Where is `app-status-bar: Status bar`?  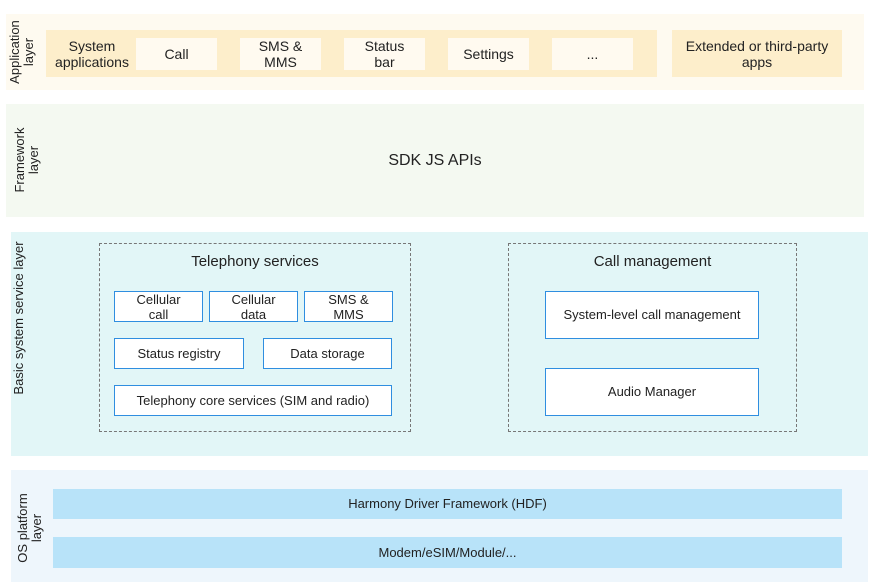
app-status-bar: Status bar is located at coordinates (384, 54).